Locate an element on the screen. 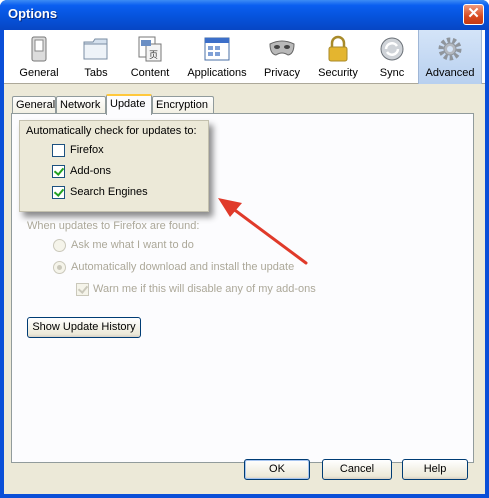 The height and width of the screenshot is (498, 489). pane-security: Security is located at coordinates (338, 57).